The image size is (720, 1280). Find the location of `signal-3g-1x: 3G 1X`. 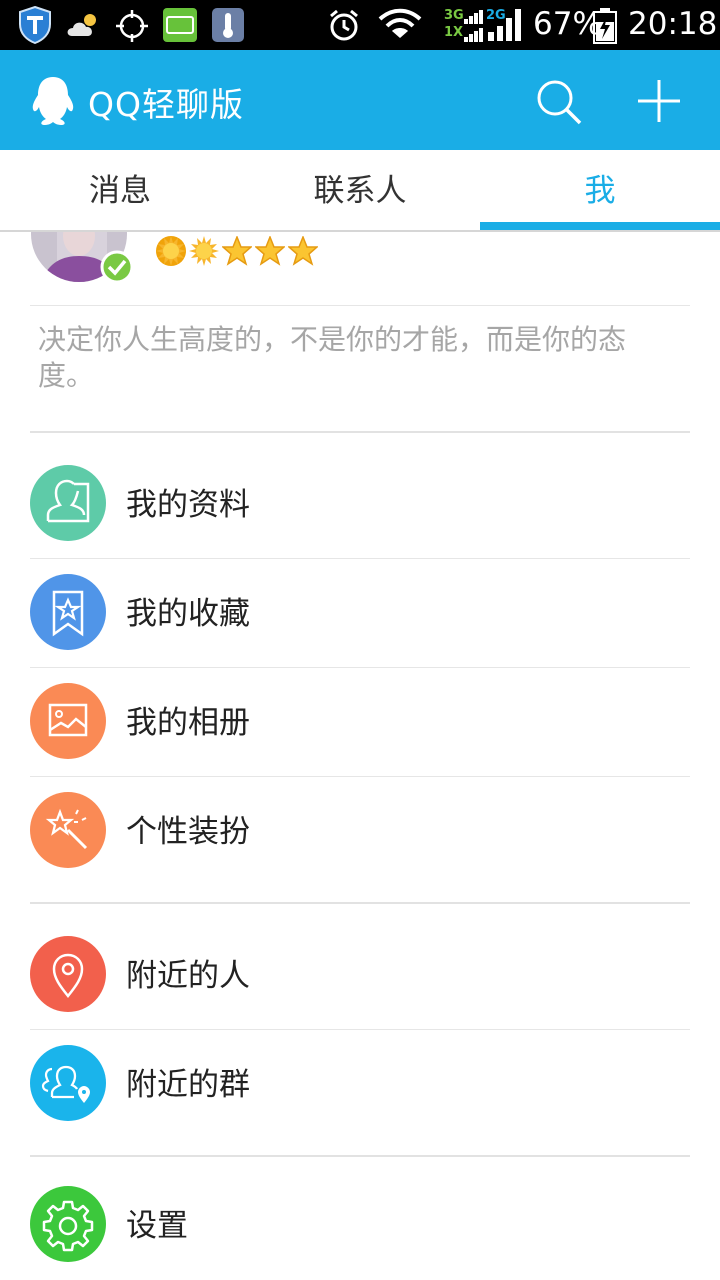

signal-3g-1x: 3G 1X is located at coordinates (464, 25).